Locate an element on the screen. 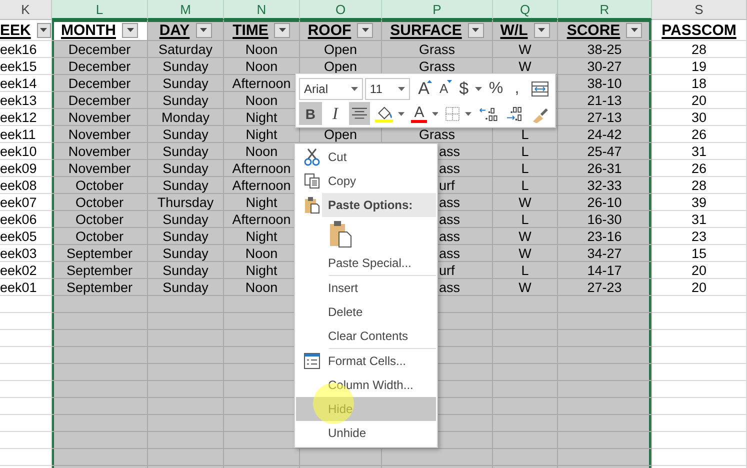  table-cell: urf is located at coordinates (447, 185).